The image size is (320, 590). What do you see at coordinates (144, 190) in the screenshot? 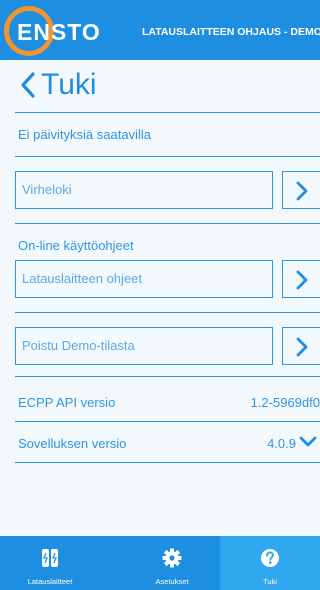
I see `error-log-button: Virheloki` at bounding box center [144, 190].